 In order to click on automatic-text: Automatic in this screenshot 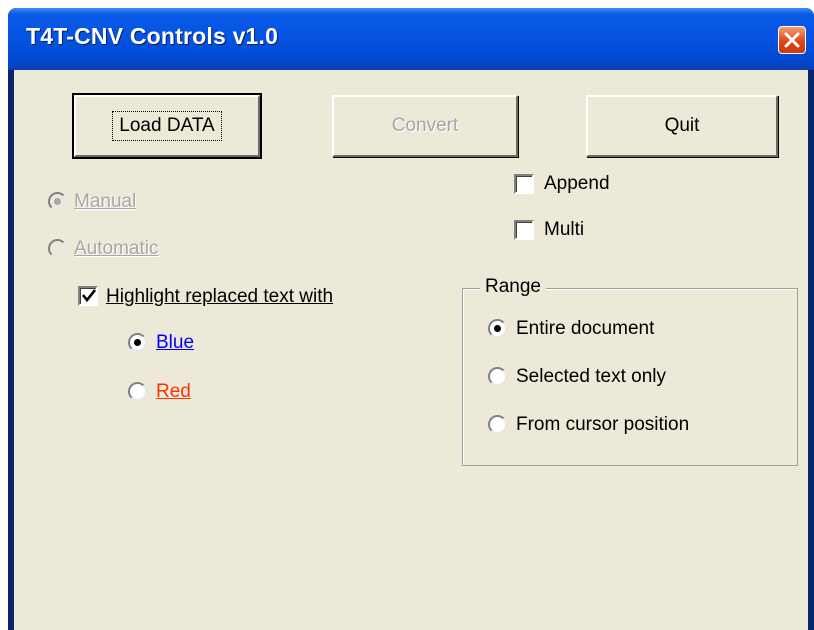, I will do `click(116, 248)`.